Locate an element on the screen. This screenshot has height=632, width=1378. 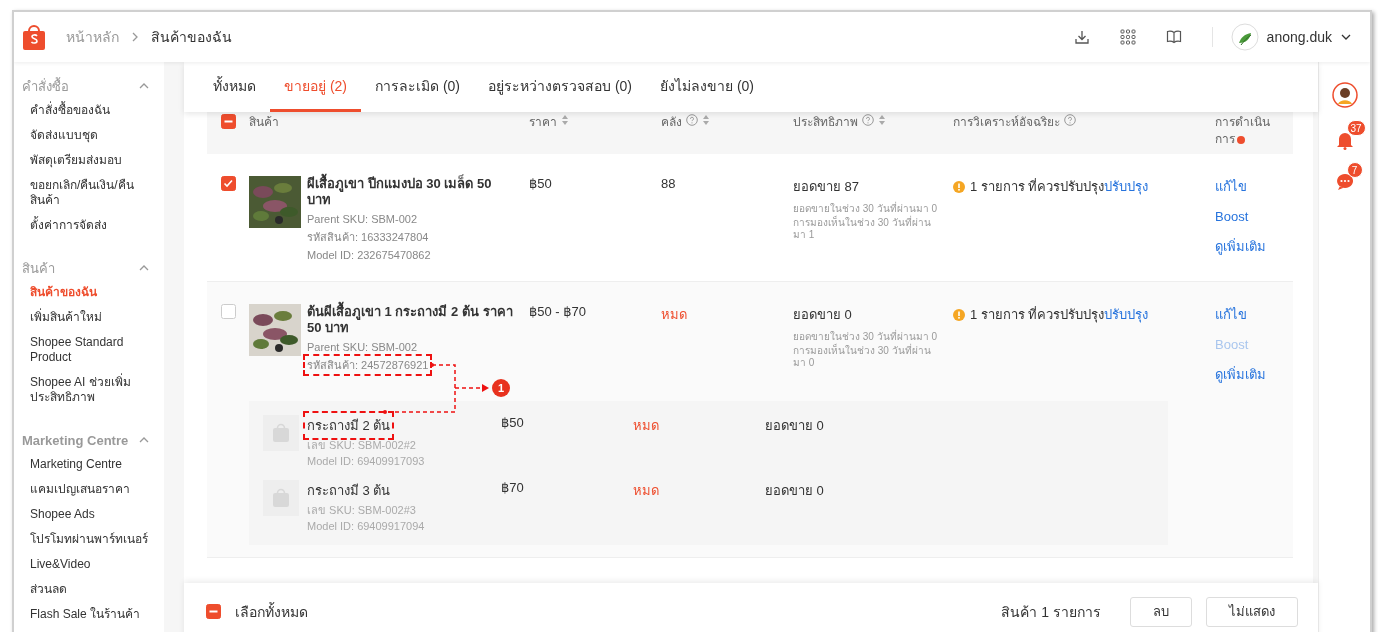
select-all-label: เลือกทั้งหมด is located at coordinates (271, 611).